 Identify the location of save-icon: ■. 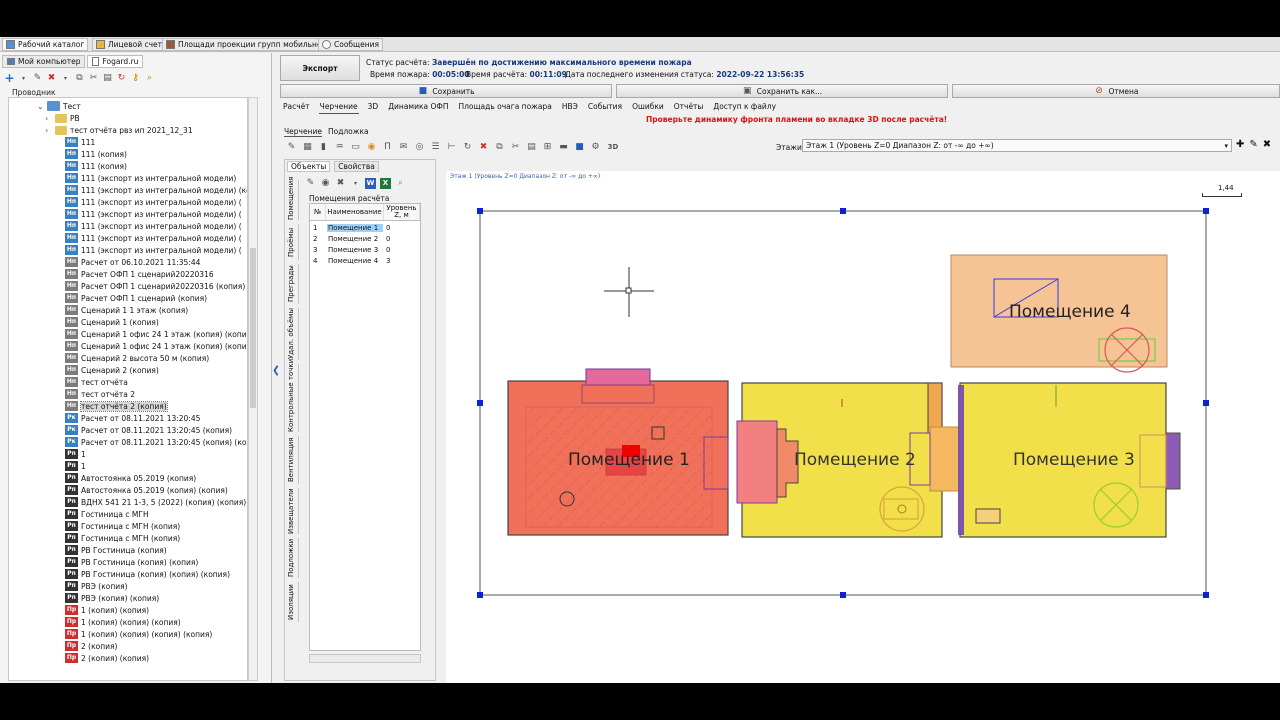
(579, 147).